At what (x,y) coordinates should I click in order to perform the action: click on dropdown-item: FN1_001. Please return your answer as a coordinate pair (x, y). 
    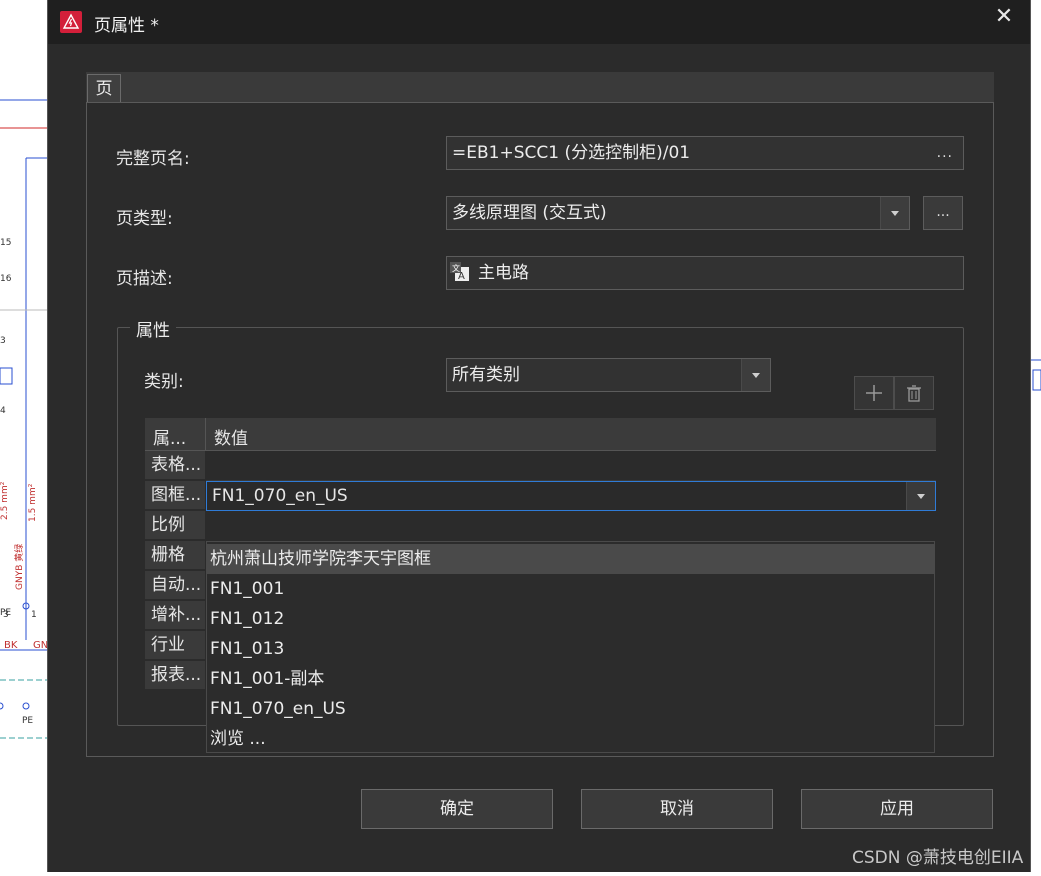
    Looking at the image, I should click on (570, 589).